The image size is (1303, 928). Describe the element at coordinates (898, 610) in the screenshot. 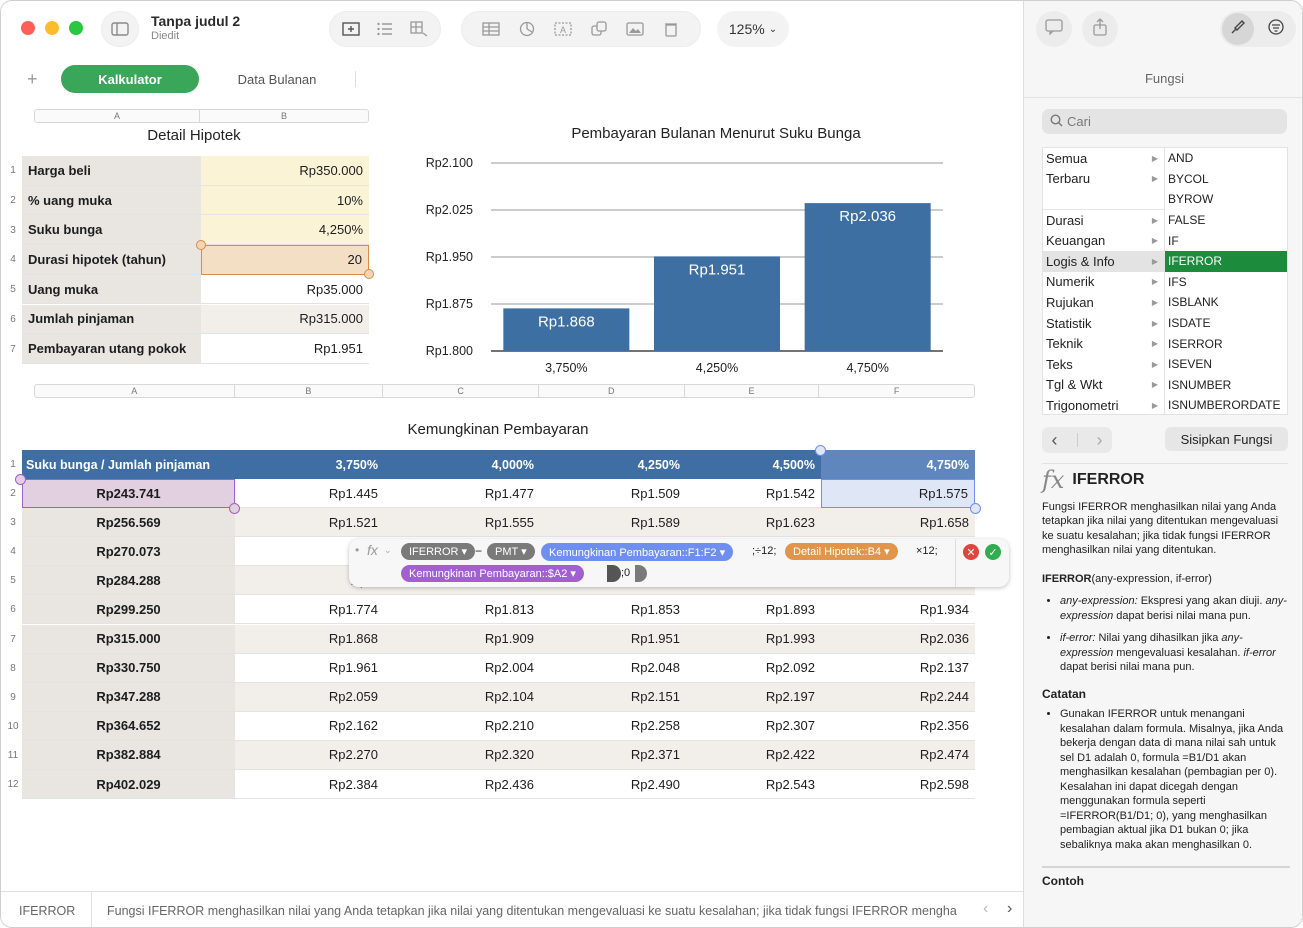

I see `payment-cell: Rp1.934` at that location.